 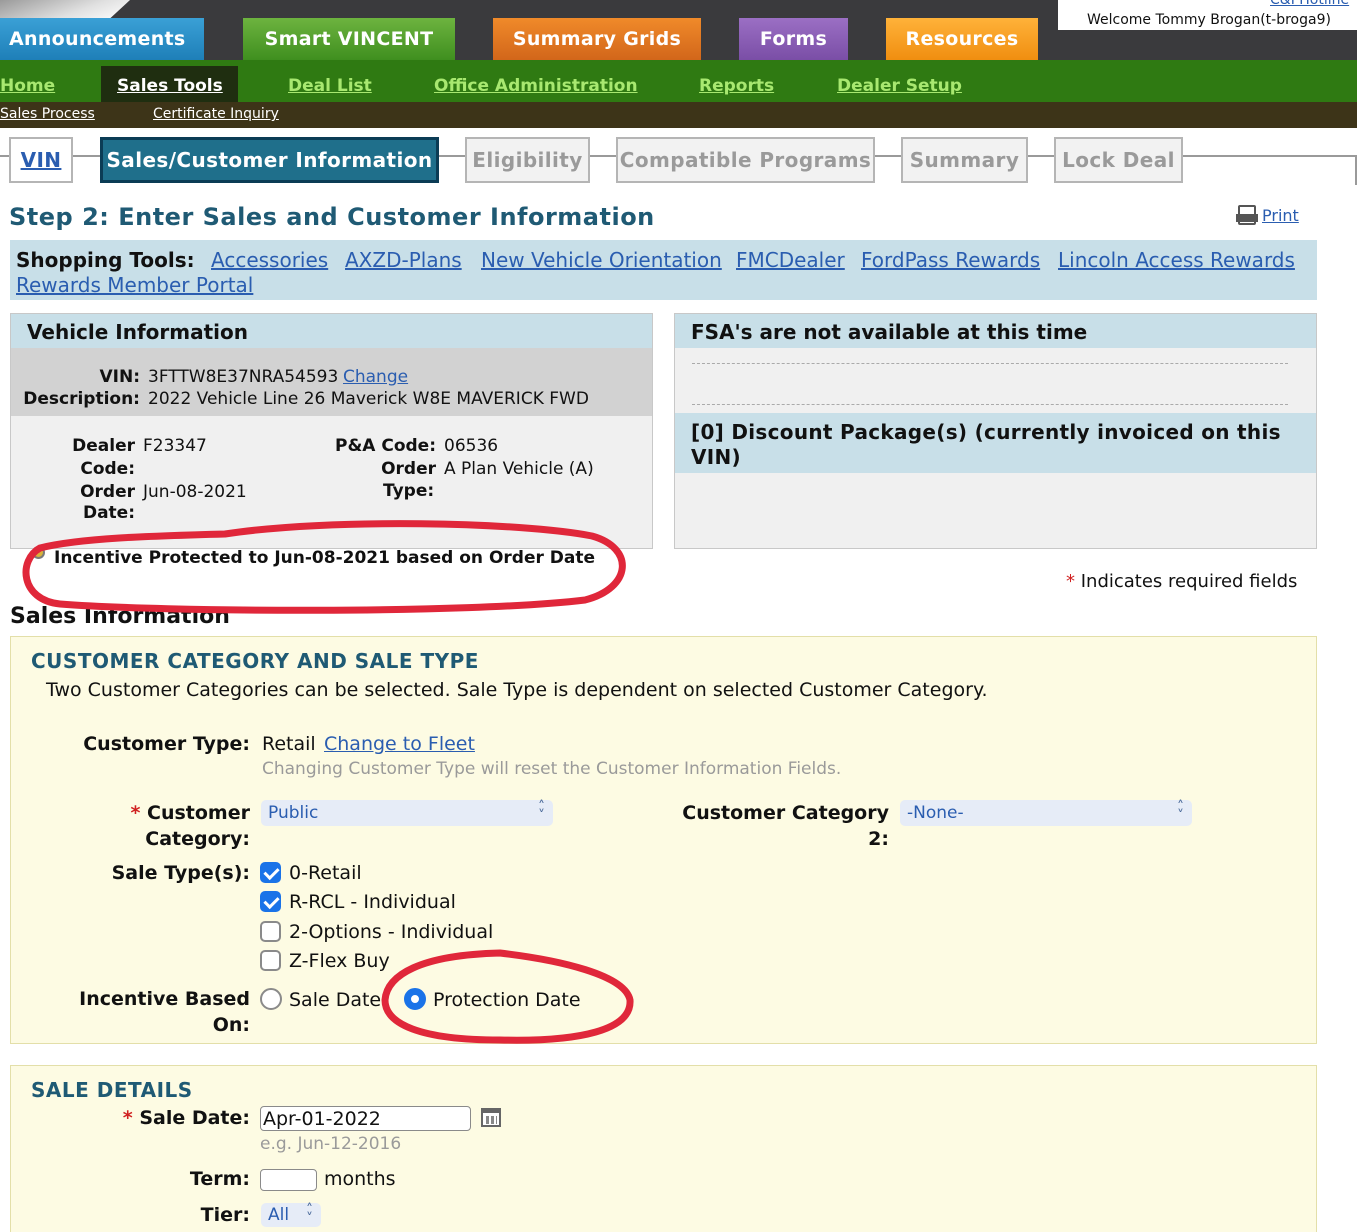 I want to click on customer-category-2-label-2: 2:, so click(x=878, y=839).